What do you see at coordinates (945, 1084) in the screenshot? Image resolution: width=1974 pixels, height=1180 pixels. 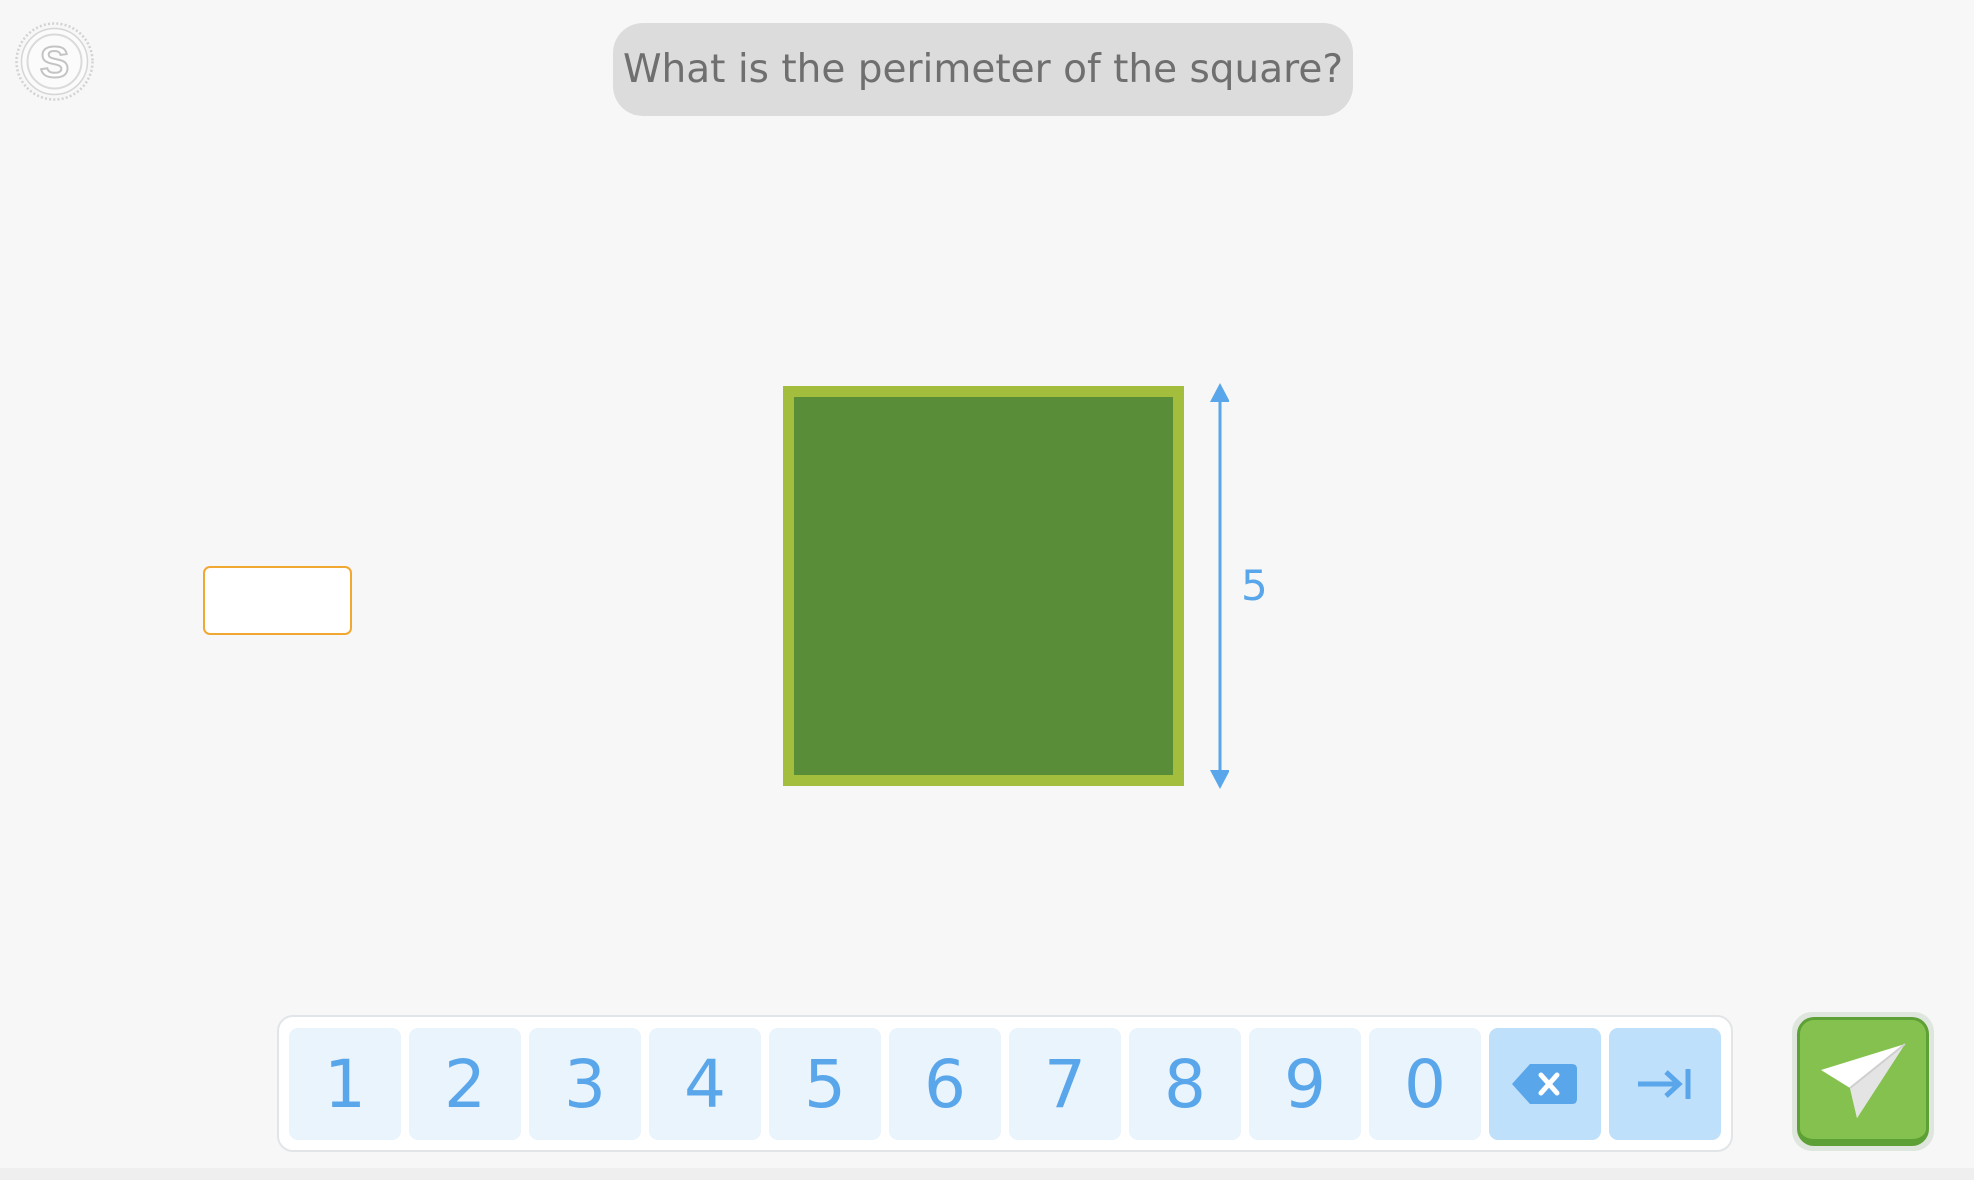 I see `key-6: 6` at bounding box center [945, 1084].